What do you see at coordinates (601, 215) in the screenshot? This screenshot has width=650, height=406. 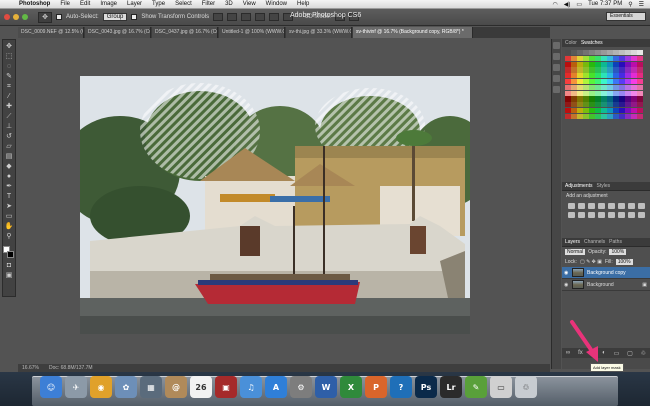 I see `invert-icon` at bounding box center [601, 215].